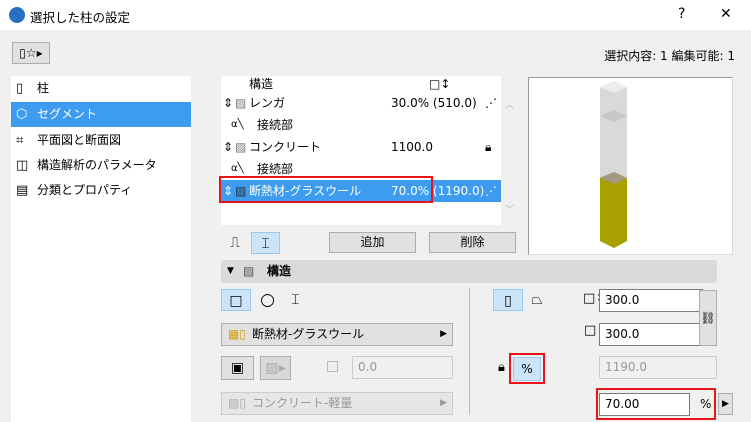 The image size is (751, 422). What do you see at coordinates (79, 140) in the screenshot?
I see `sidebar-item-label: 平面図と断面図` at bounding box center [79, 140].